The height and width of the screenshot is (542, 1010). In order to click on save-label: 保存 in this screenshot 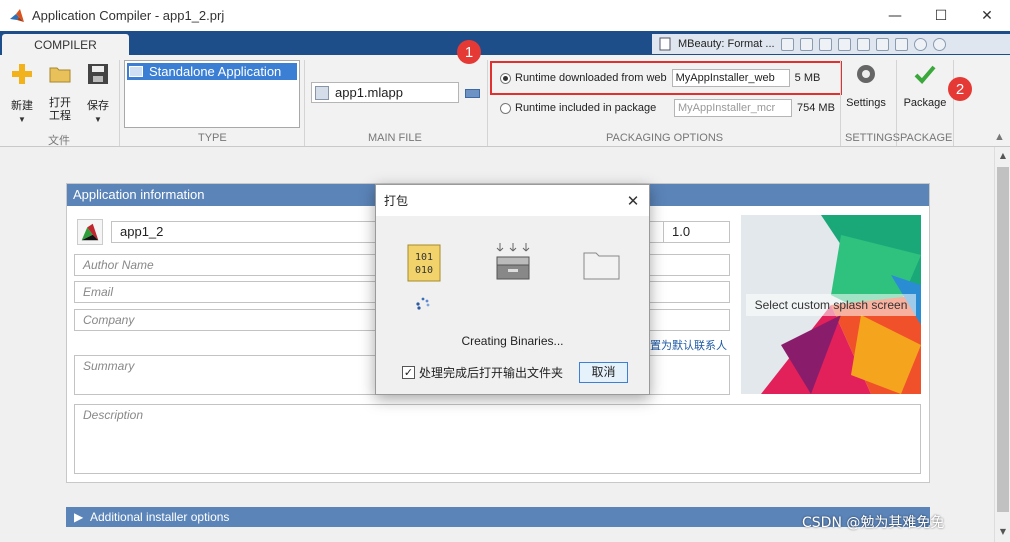, I will do `click(98, 106)`.